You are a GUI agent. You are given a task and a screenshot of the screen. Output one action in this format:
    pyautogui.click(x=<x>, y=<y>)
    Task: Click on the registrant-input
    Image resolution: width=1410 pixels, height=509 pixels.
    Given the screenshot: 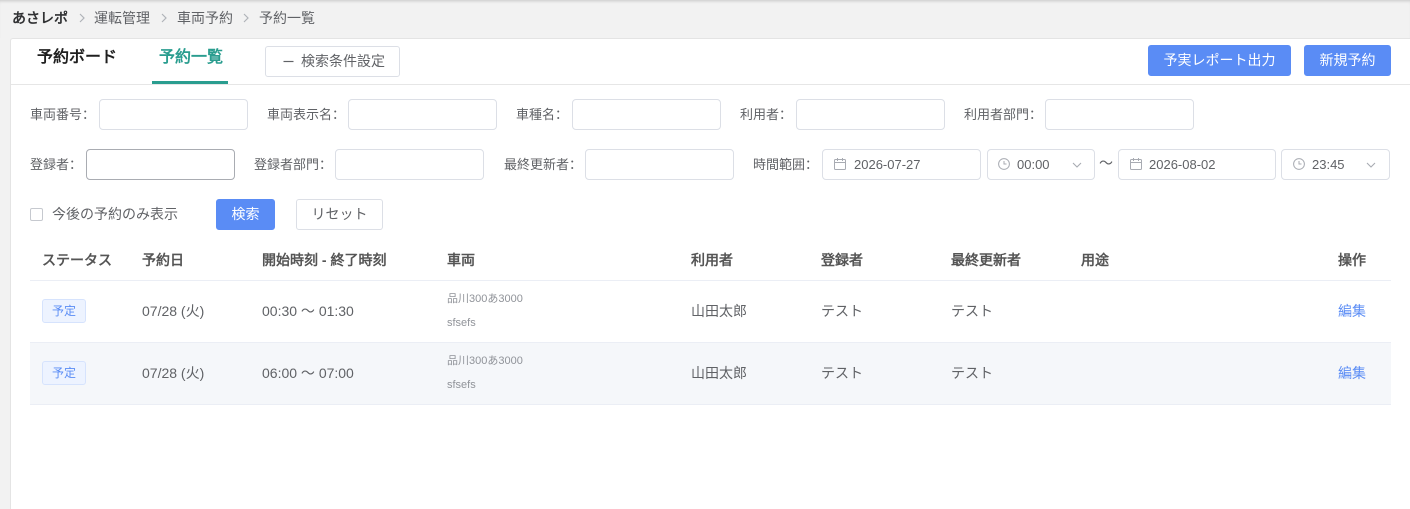 What is the action you would take?
    pyautogui.click(x=160, y=164)
    